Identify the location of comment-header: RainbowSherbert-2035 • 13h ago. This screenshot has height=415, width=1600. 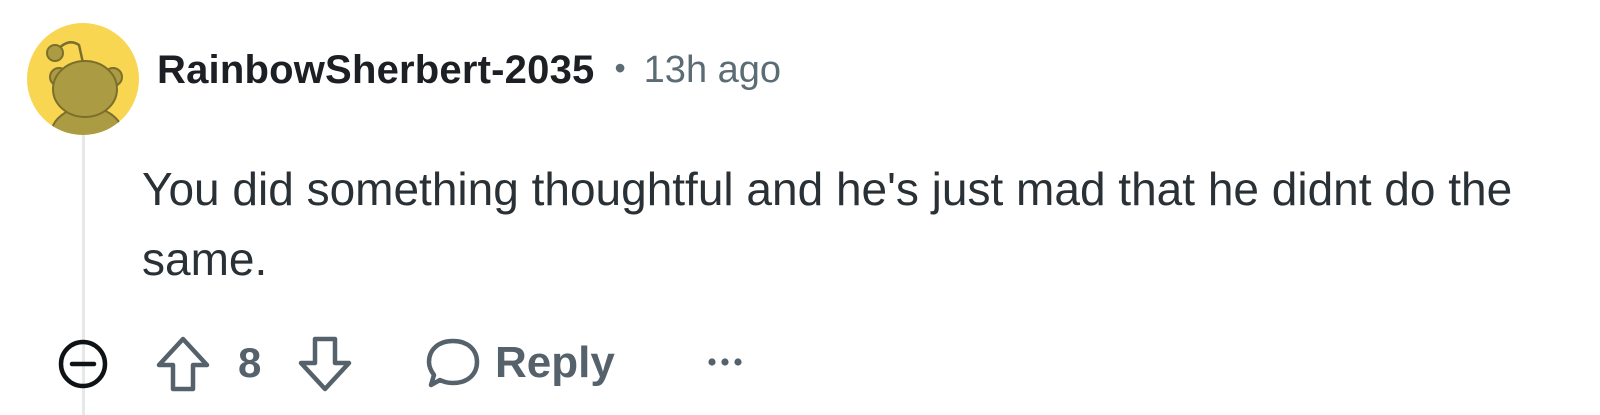
(469, 70).